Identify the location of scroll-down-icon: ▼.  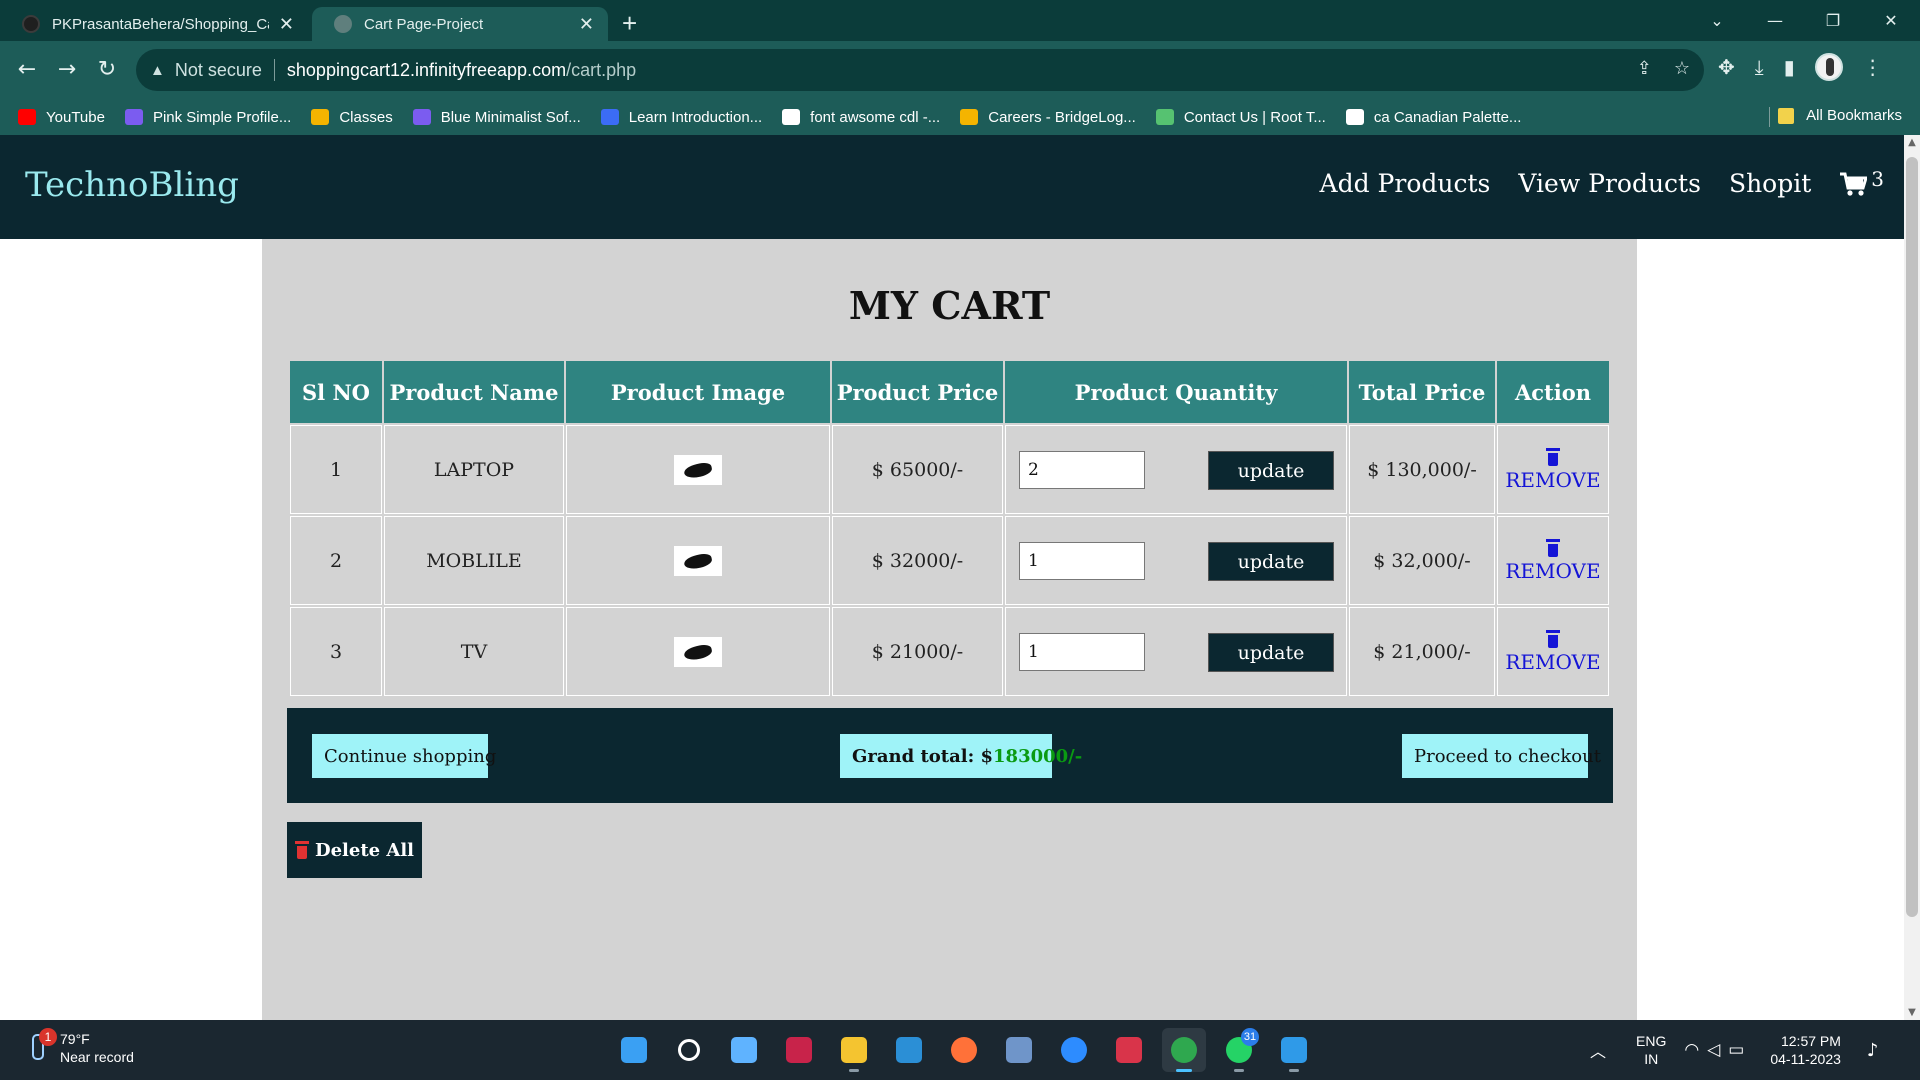
(1912, 1012).